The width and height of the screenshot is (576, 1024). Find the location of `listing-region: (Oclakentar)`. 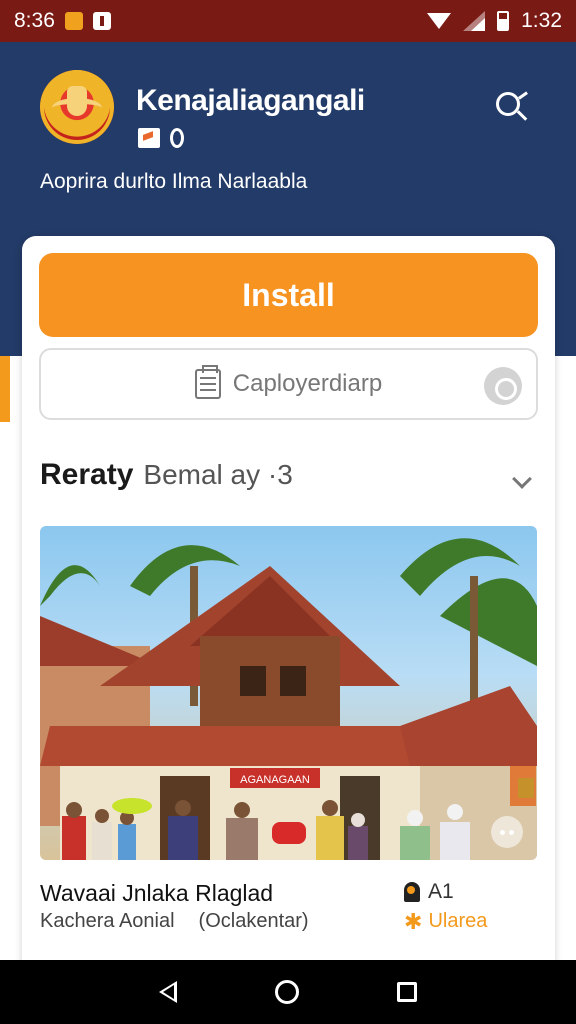

listing-region: (Oclakentar) is located at coordinates (253, 921).